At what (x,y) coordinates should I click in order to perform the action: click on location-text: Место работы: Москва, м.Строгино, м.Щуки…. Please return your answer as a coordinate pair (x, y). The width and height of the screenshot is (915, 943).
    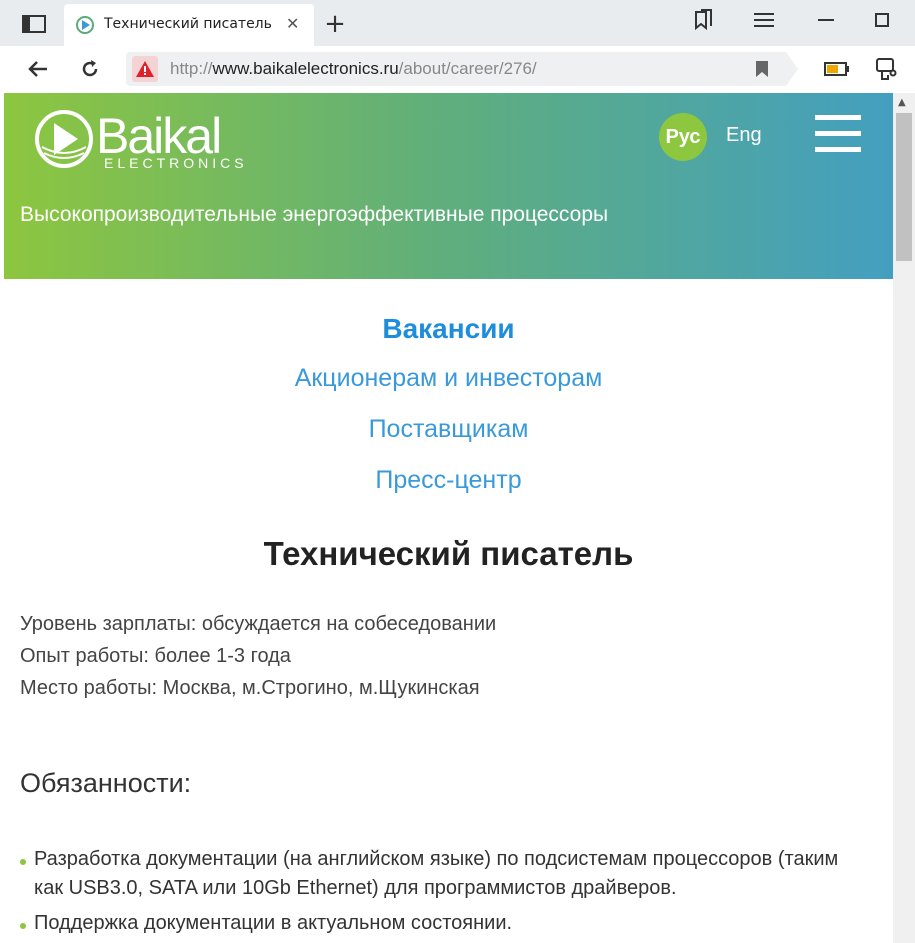
    Looking at the image, I should click on (250, 688).